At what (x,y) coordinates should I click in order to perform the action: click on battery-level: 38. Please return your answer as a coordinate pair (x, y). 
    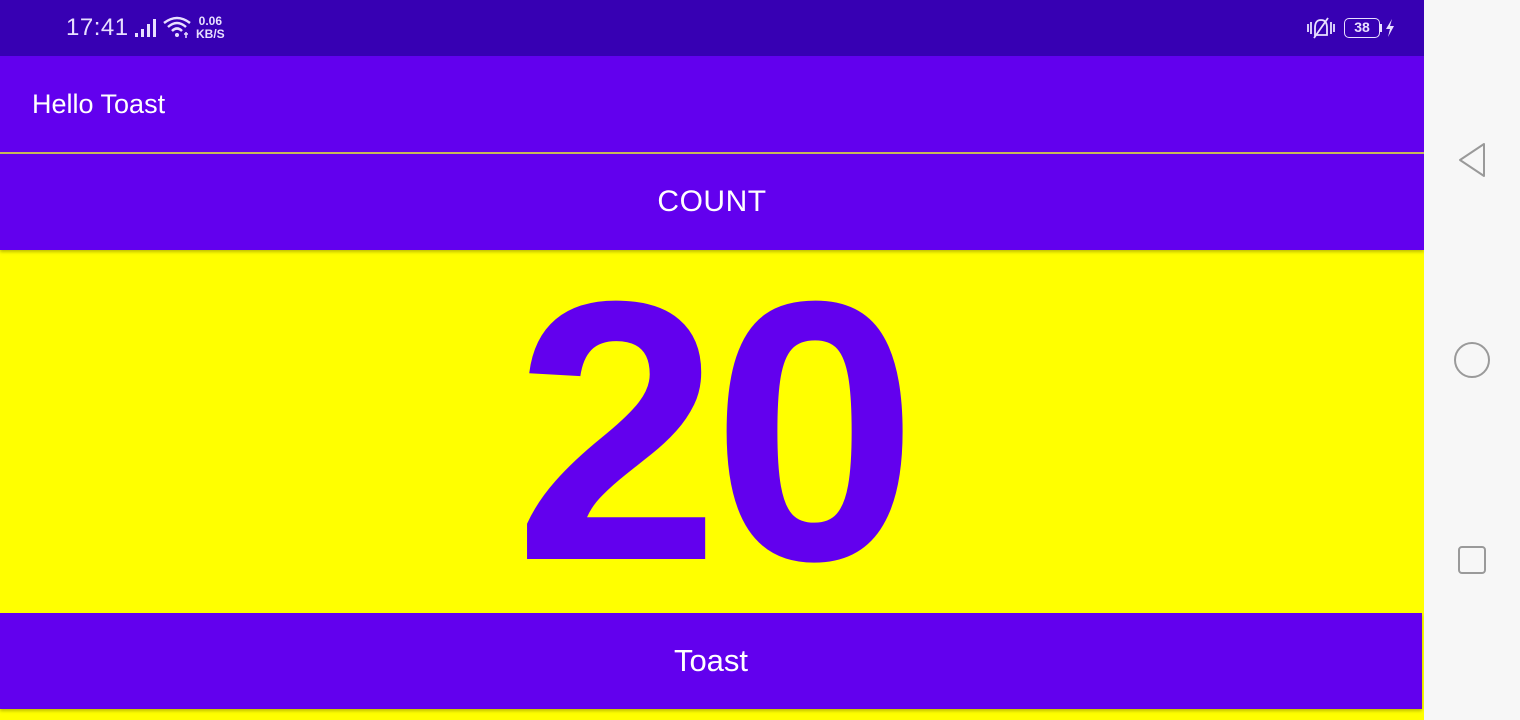
    Looking at the image, I should click on (1362, 27).